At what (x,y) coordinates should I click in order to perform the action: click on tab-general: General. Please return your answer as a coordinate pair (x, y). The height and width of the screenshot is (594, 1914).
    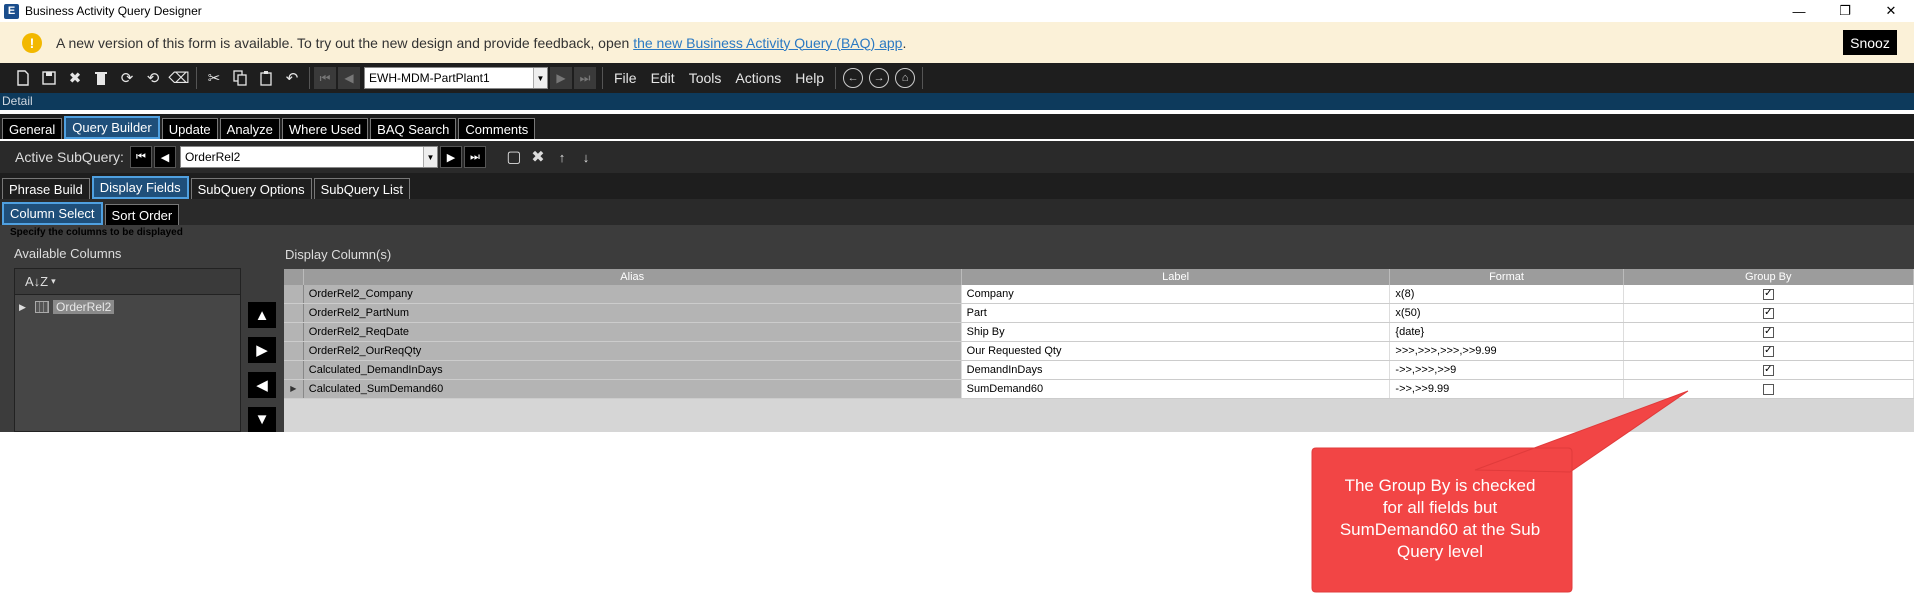
    Looking at the image, I should click on (32, 128).